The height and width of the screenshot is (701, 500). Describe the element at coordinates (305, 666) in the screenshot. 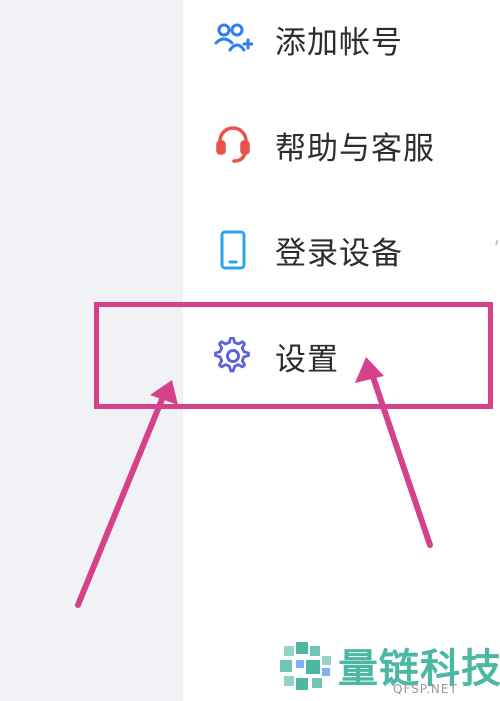

I see `watermark-logo` at that location.